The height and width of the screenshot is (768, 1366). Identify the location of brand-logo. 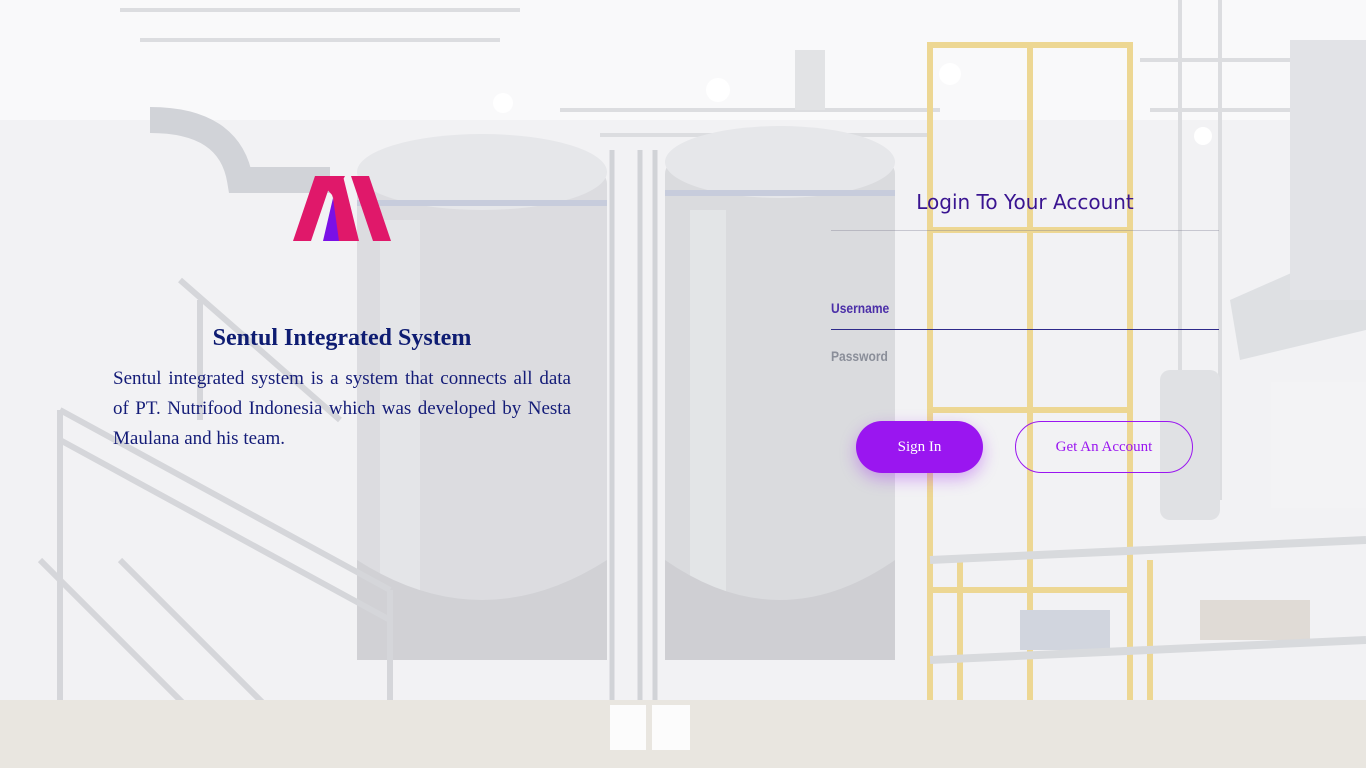
(342, 209).